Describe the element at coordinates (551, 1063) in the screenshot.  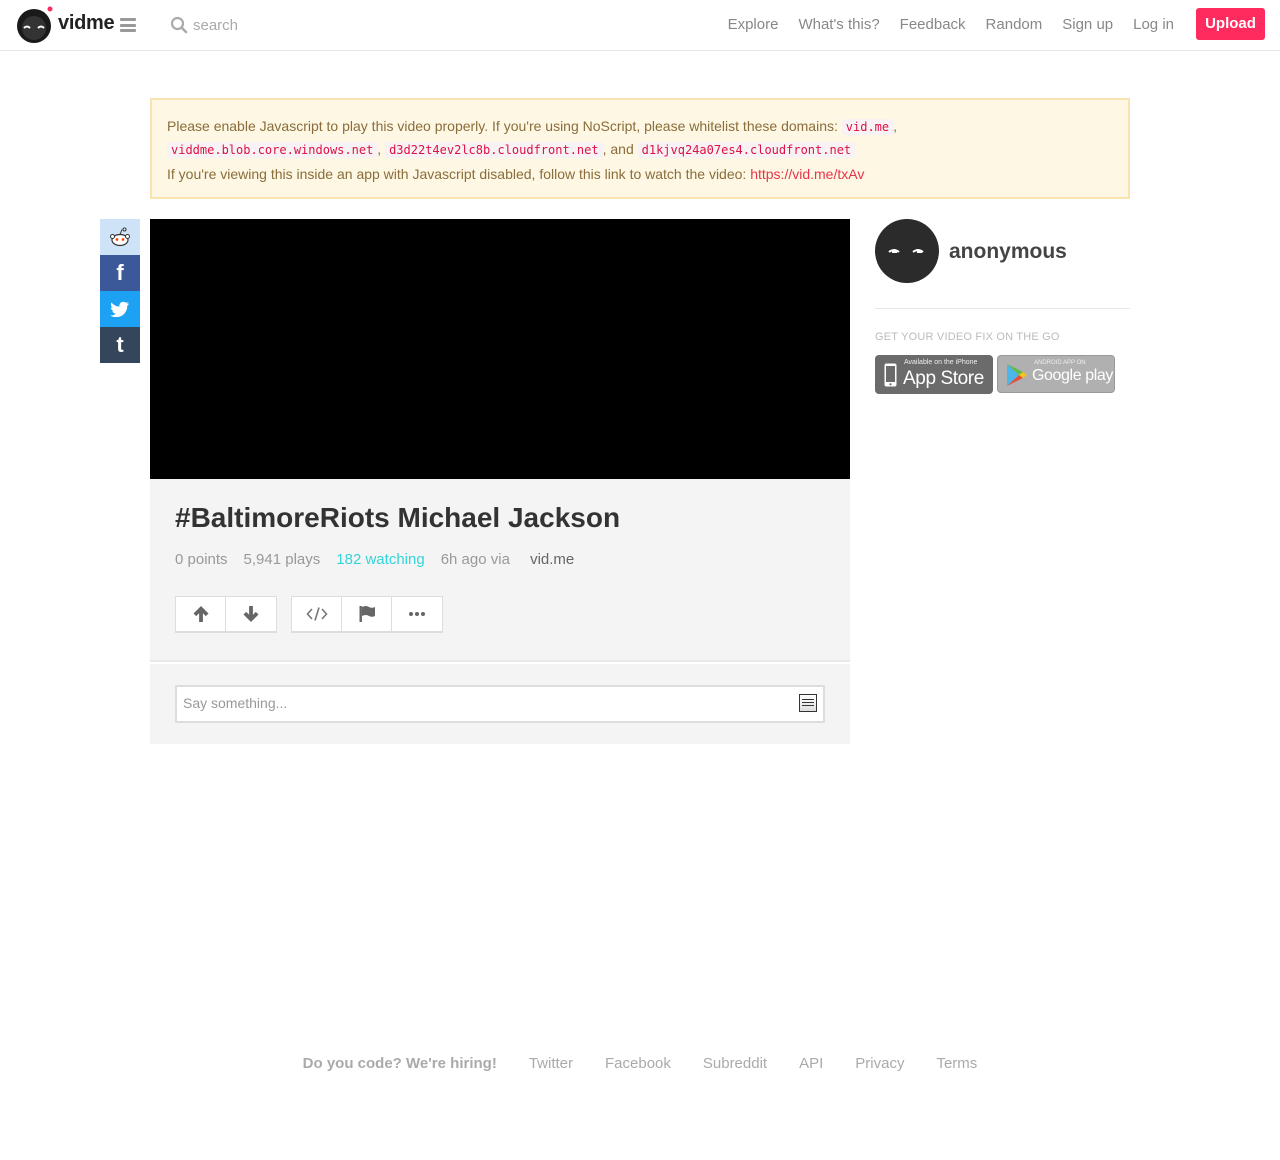
I see `footer-twitter-link: Twitter` at that location.